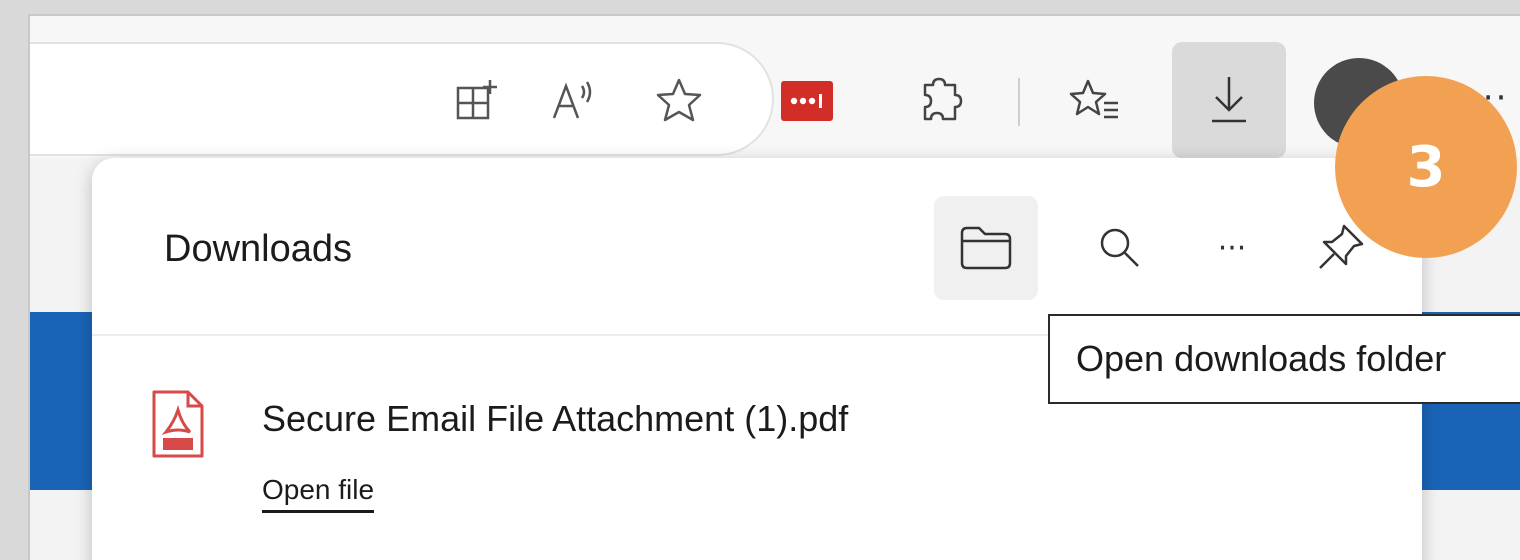 This screenshot has height=560, width=1520. I want to click on app-available-icon, so click(477, 101).